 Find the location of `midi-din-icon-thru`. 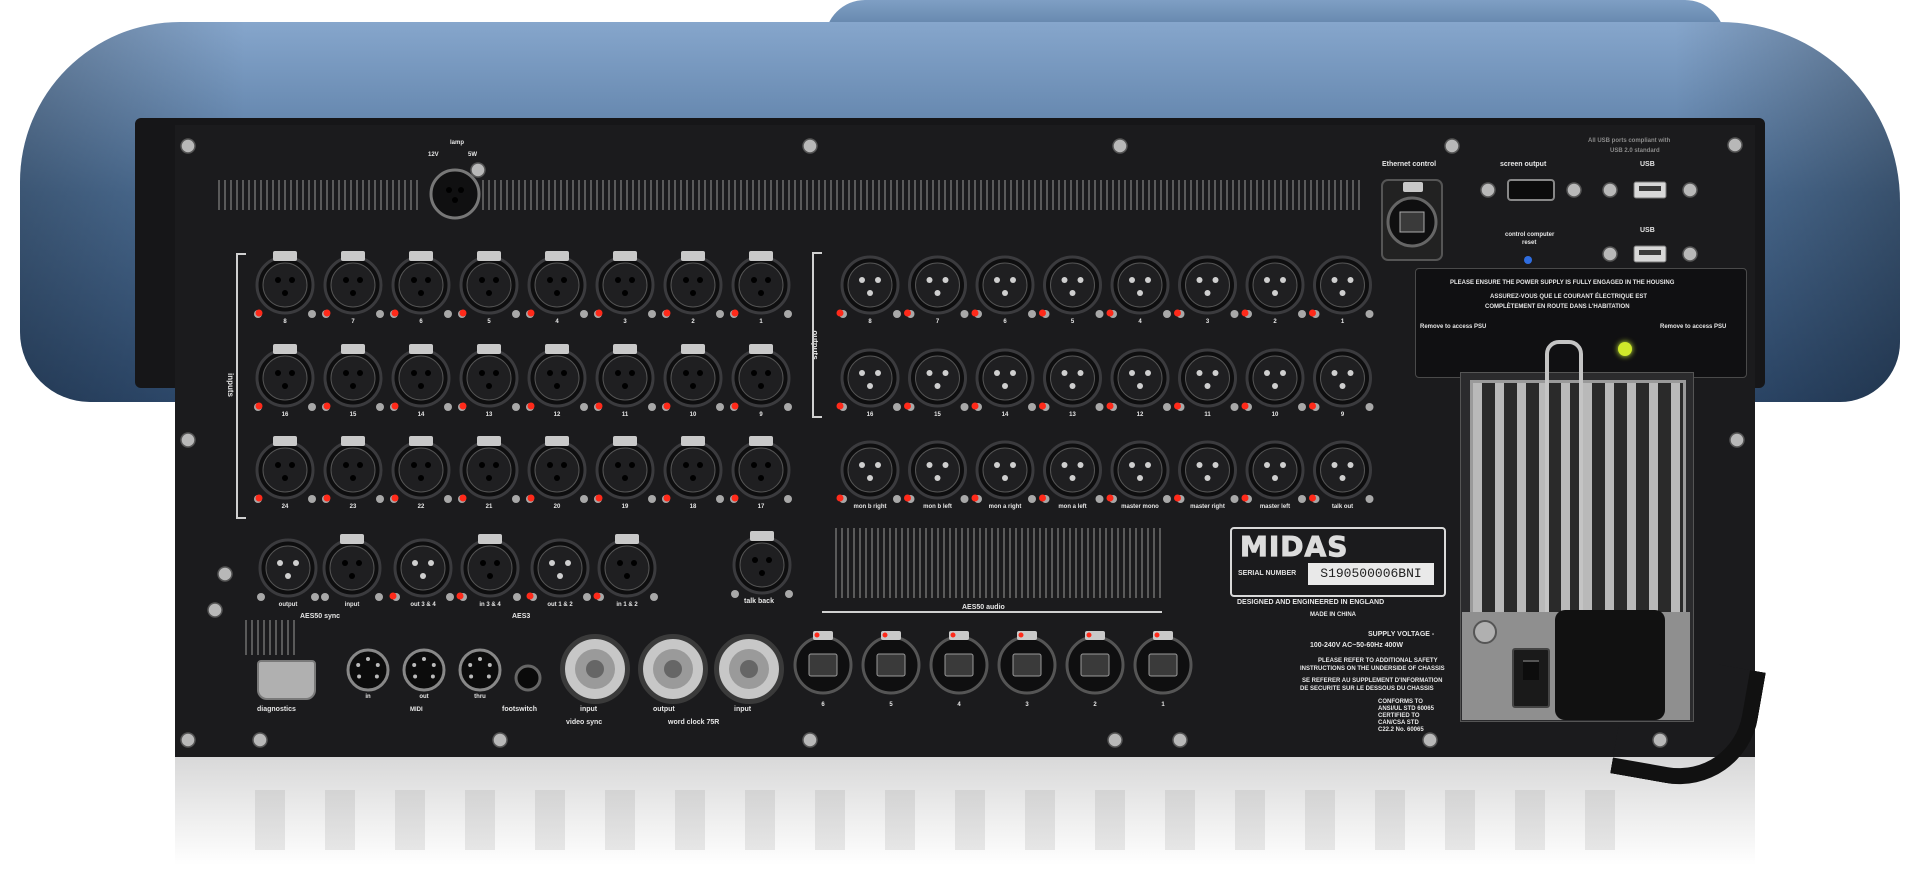

midi-din-icon-thru is located at coordinates (480, 670).